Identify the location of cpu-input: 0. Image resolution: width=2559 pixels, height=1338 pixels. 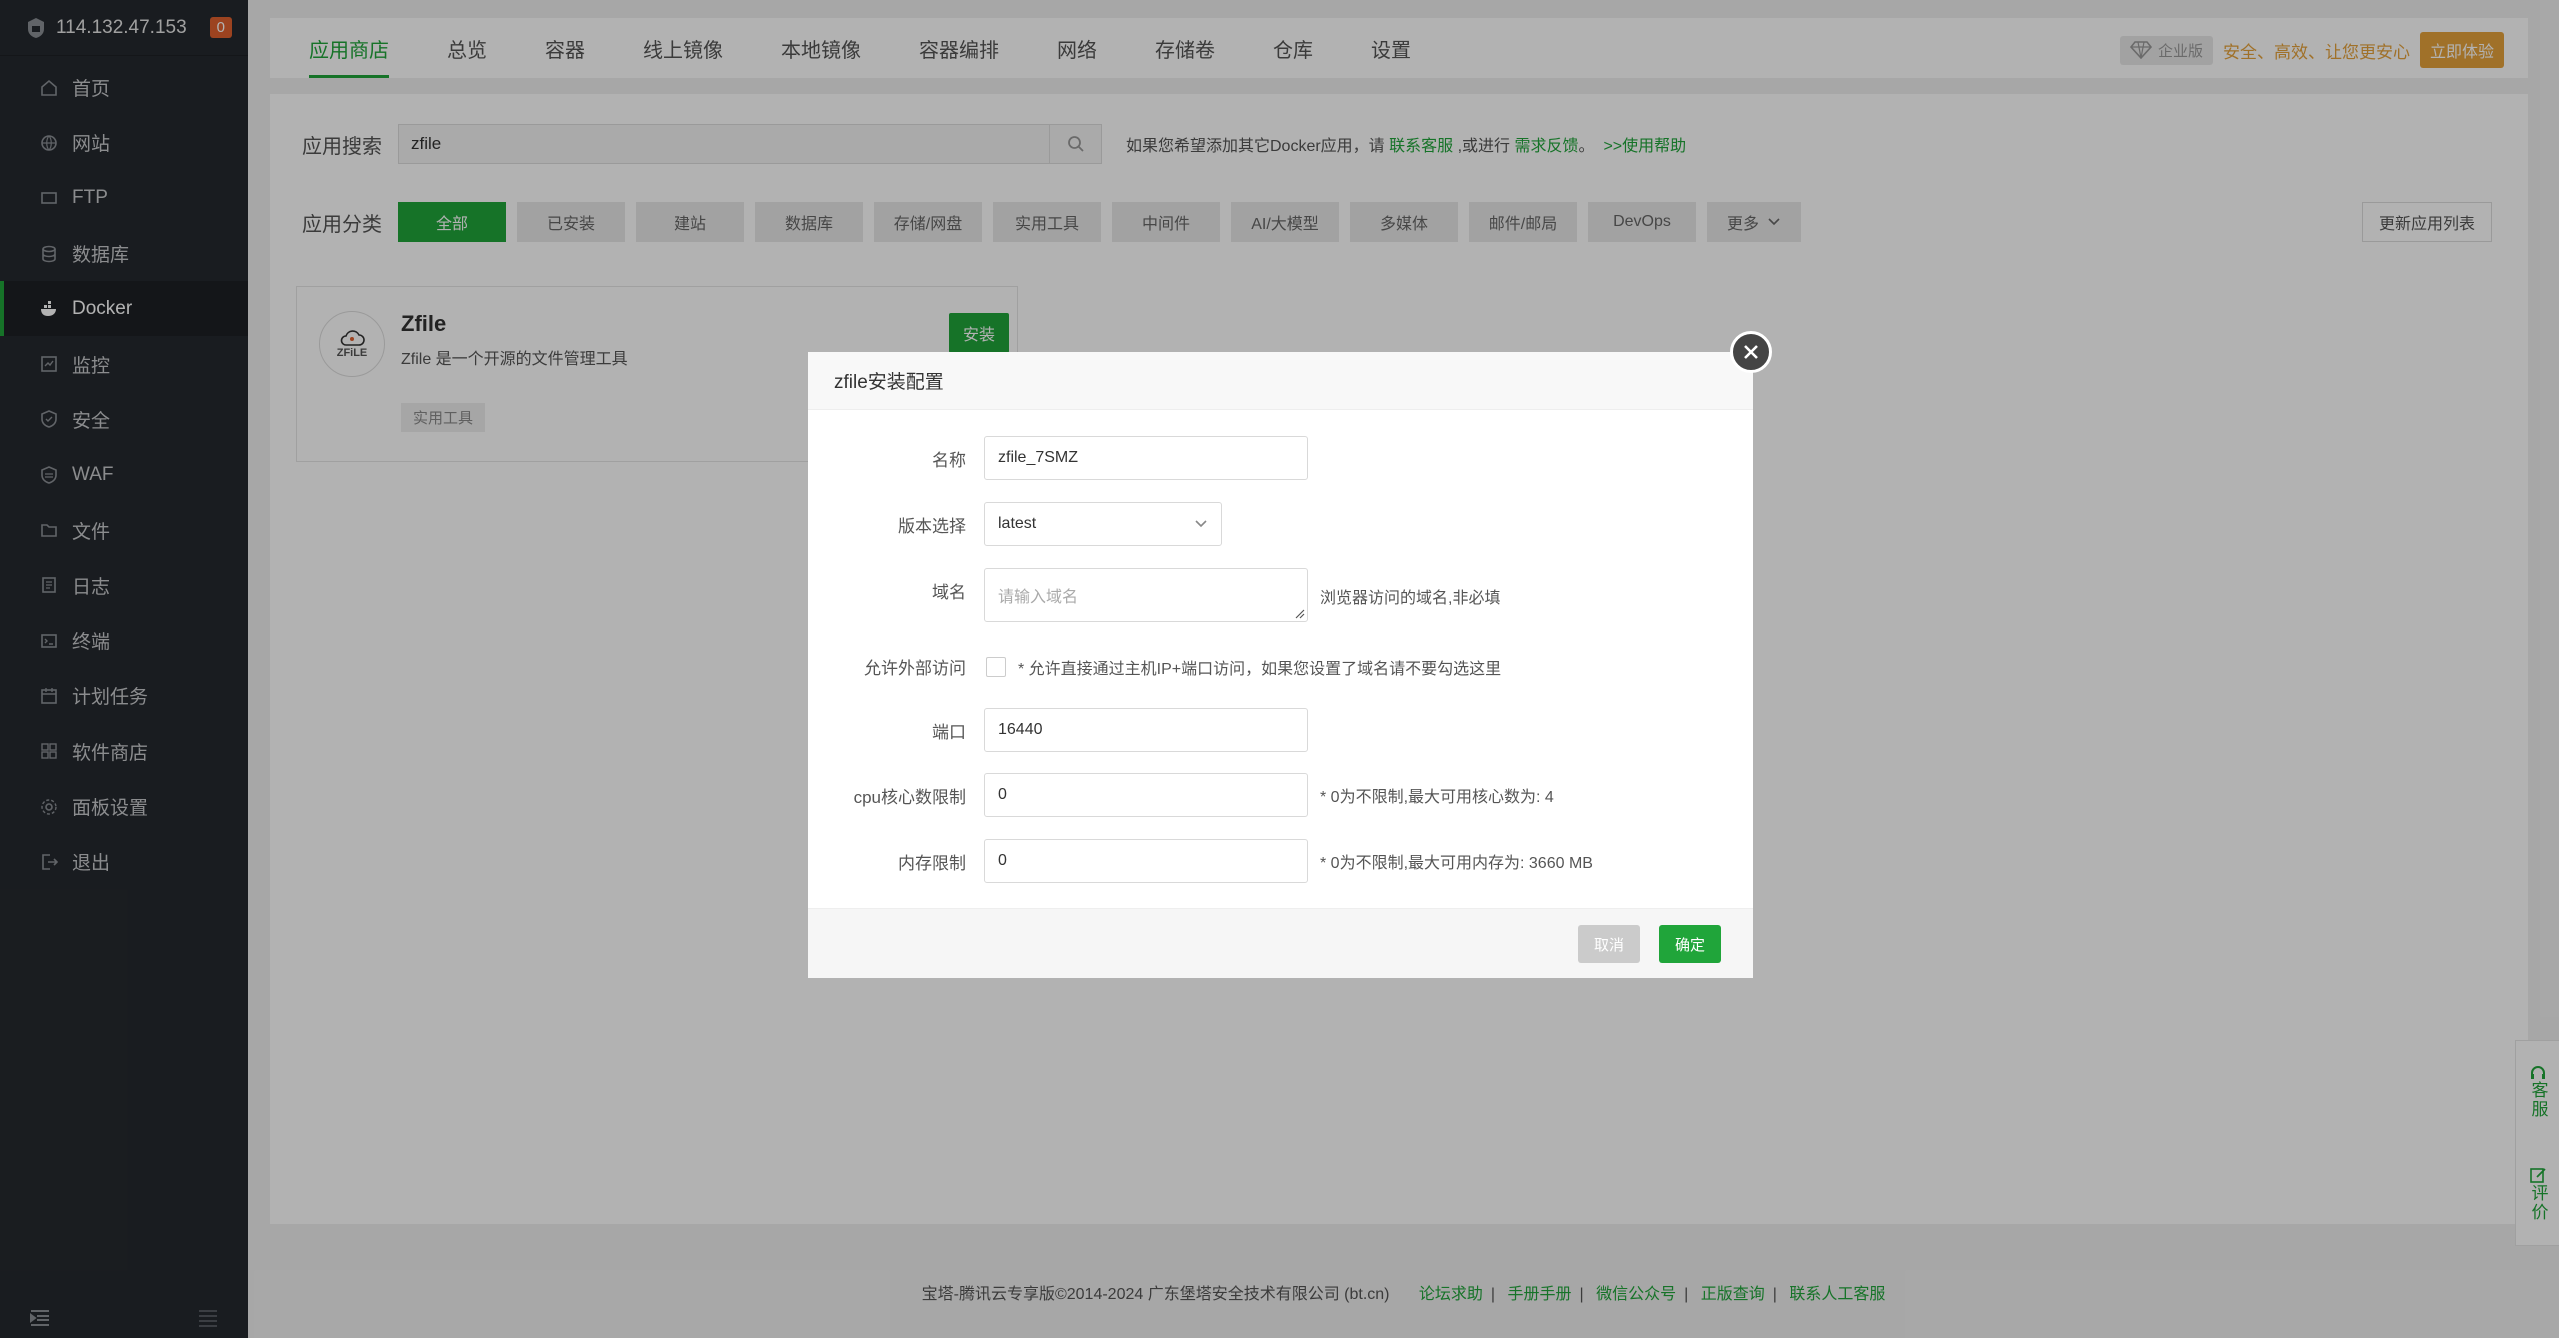
(1146, 795).